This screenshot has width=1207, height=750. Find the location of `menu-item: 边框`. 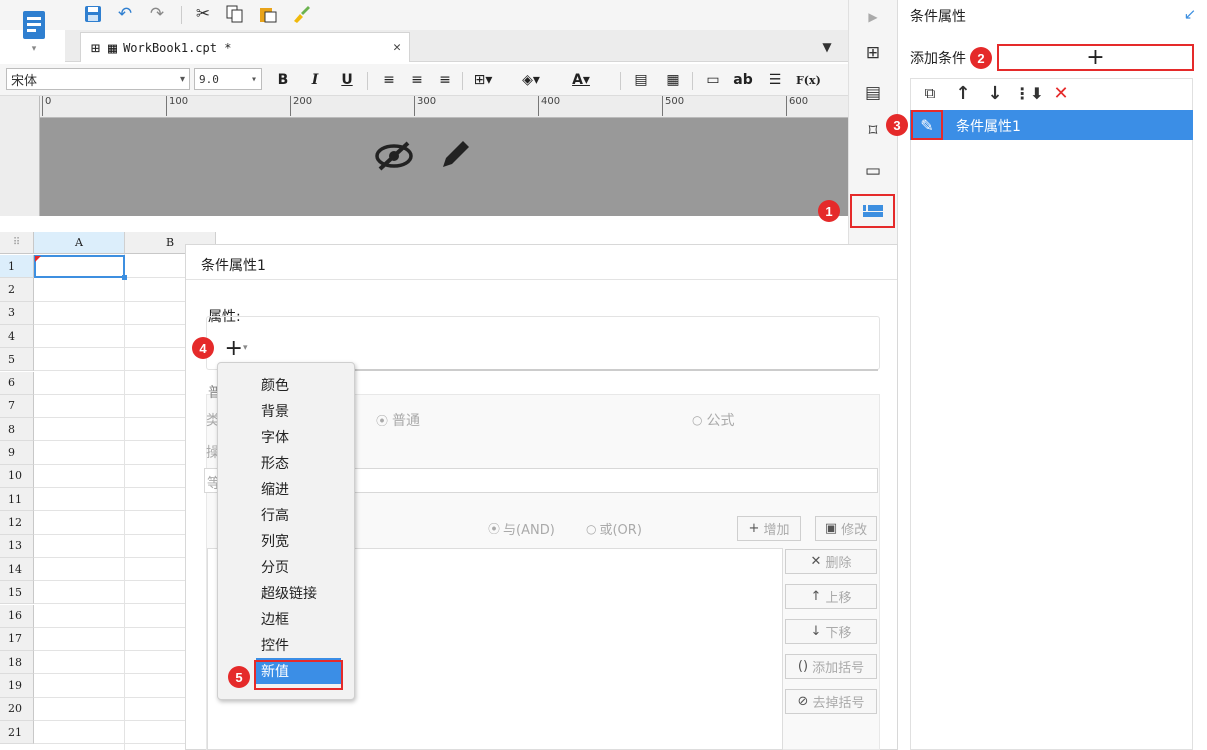

menu-item: 边框 is located at coordinates (302, 619).